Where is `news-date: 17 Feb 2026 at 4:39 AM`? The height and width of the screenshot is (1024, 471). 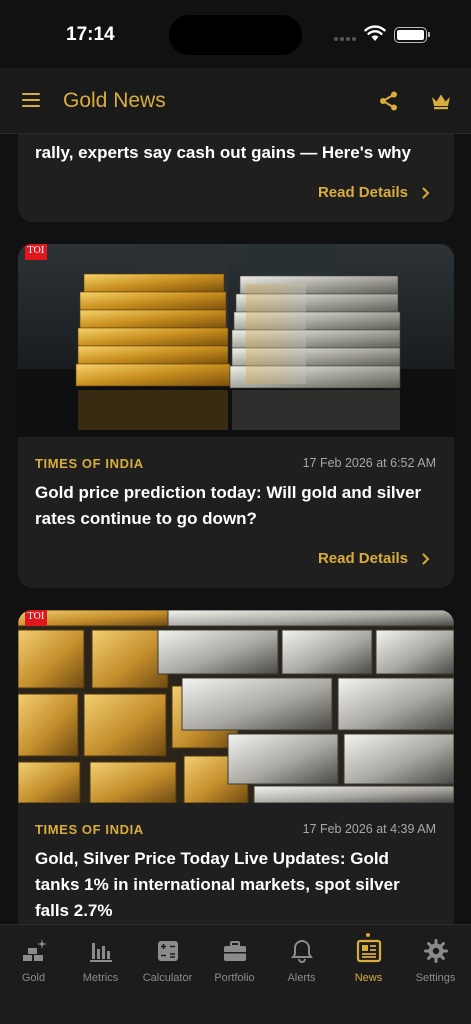 news-date: 17 Feb 2026 at 4:39 AM is located at coordinates (369, 829).